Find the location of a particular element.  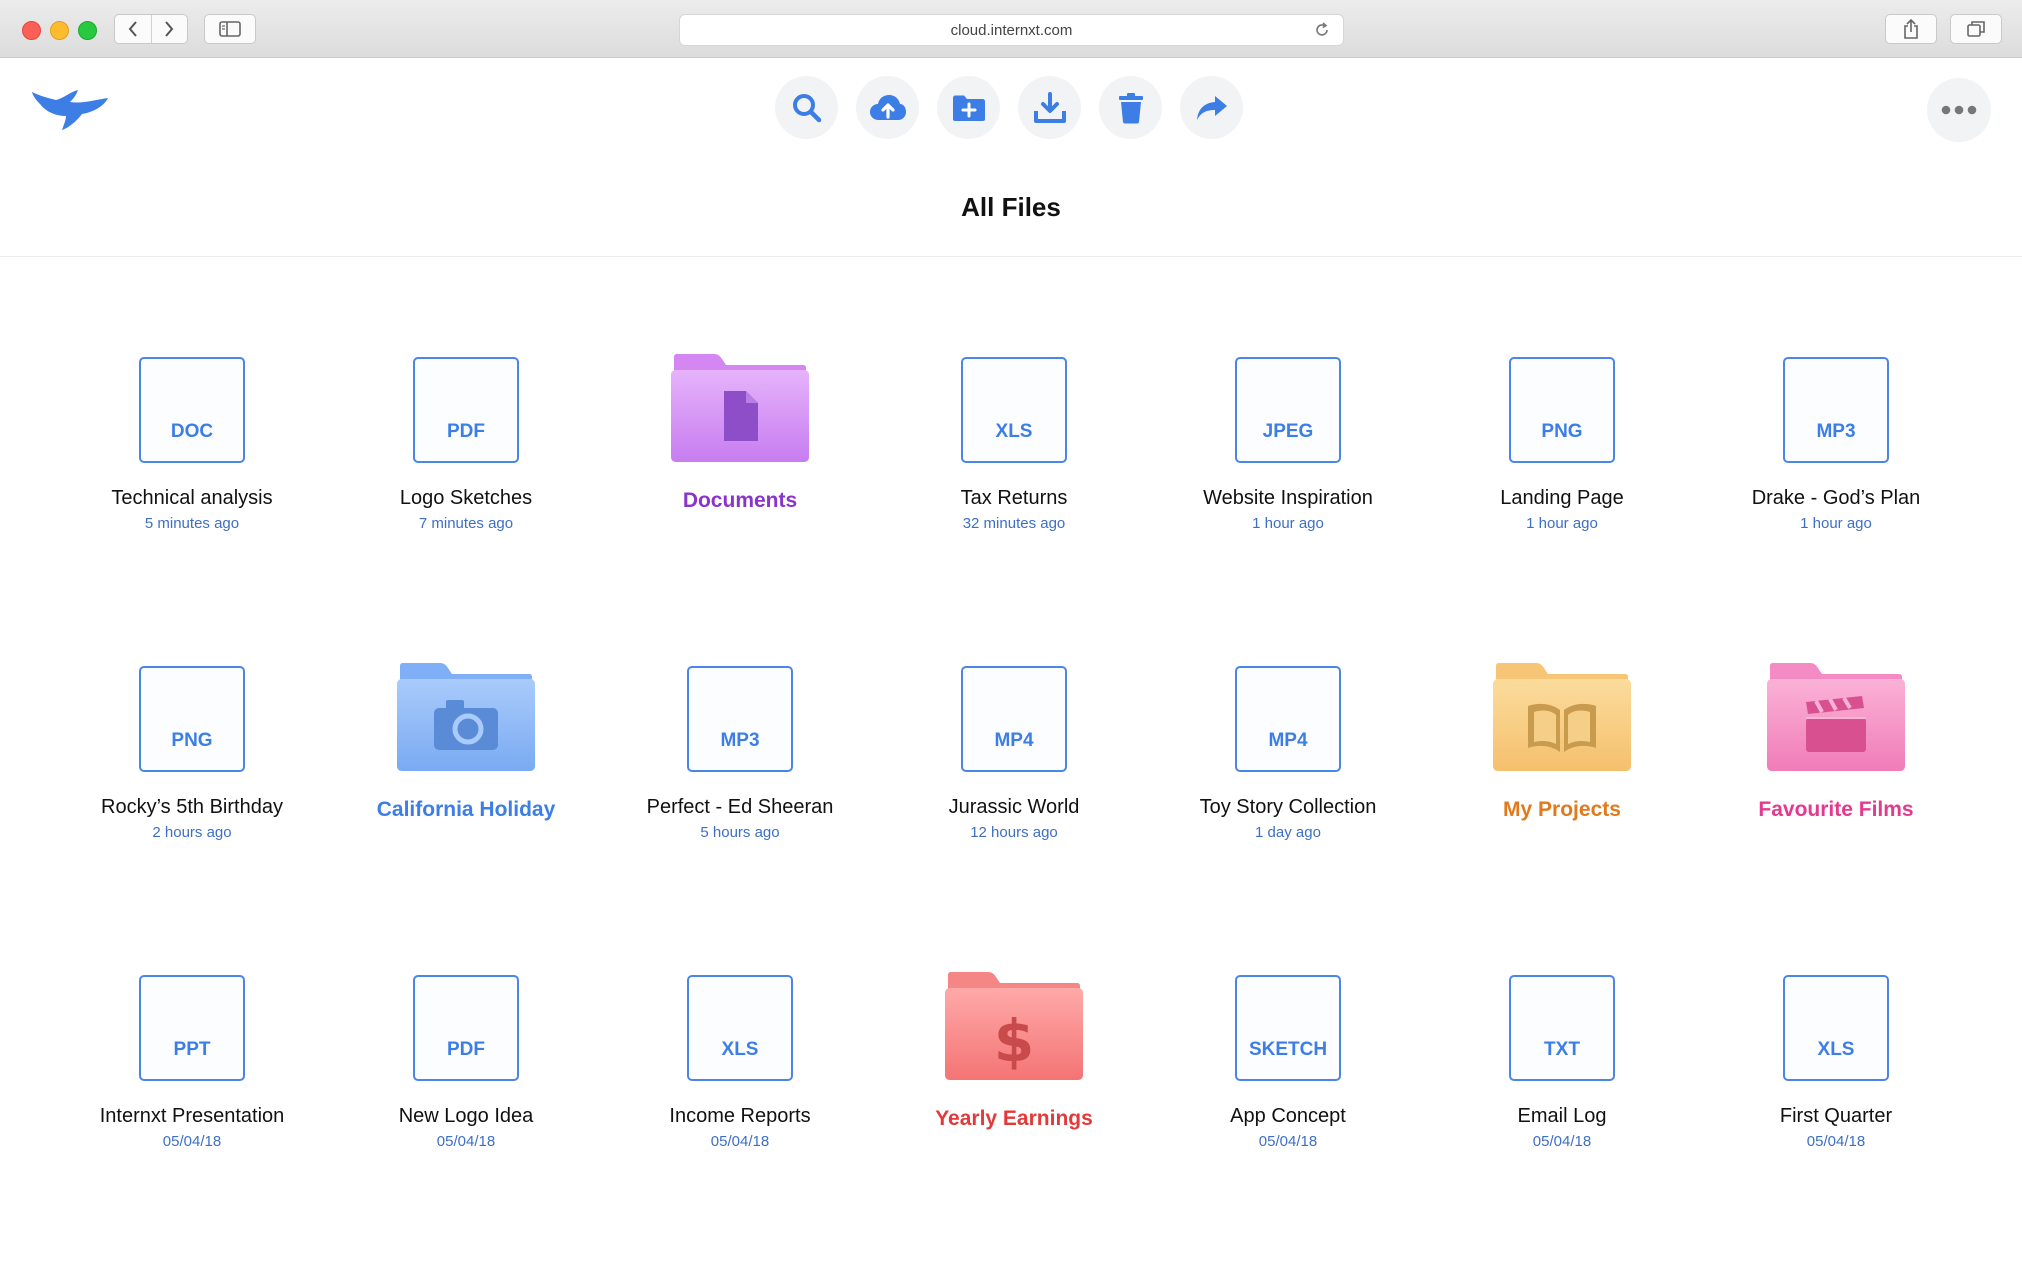

file-icon: JPEG is located at coordinates (1288, 410).